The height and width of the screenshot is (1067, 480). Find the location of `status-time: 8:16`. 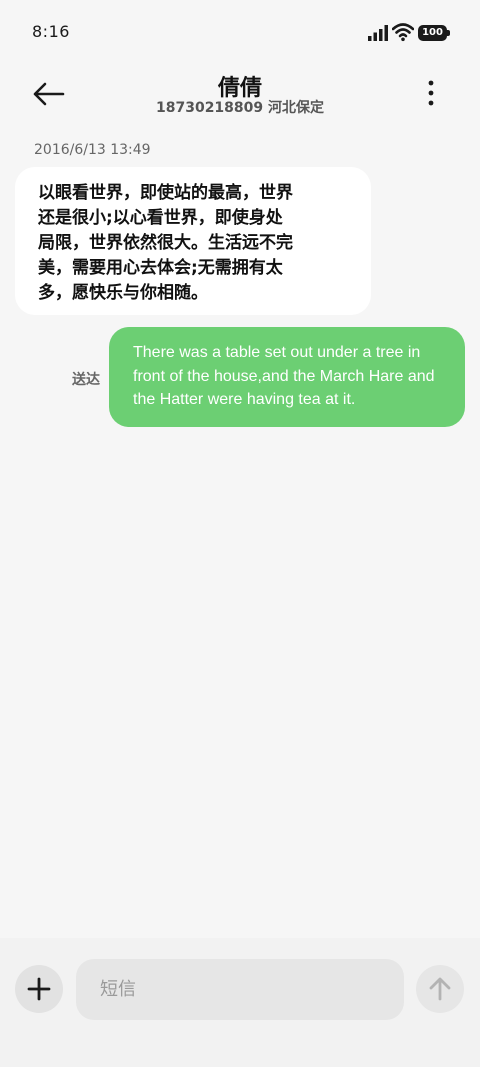

status-time: 8:16 is located at coordinates (51, 31).